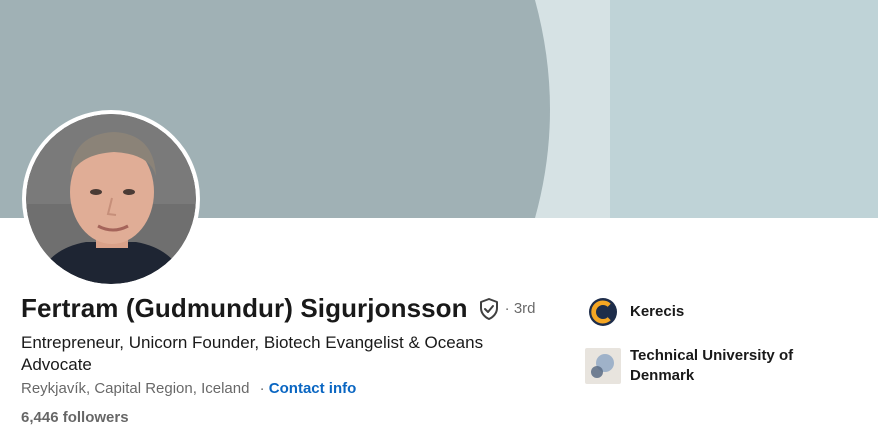 Image resolution: width=878 pixels, height=441 pixels. What do you see at coordinates (603, 366) in the screenshot?
I see `university-logo-icon` at bounding box center [603, 366].